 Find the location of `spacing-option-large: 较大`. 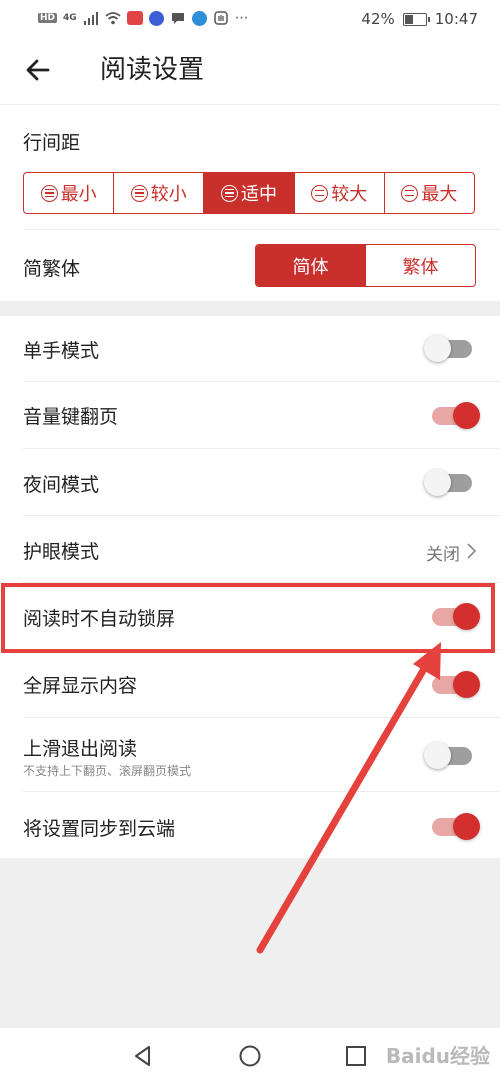

spacing-option-large: 较大 is located at coordinates (340, 193).